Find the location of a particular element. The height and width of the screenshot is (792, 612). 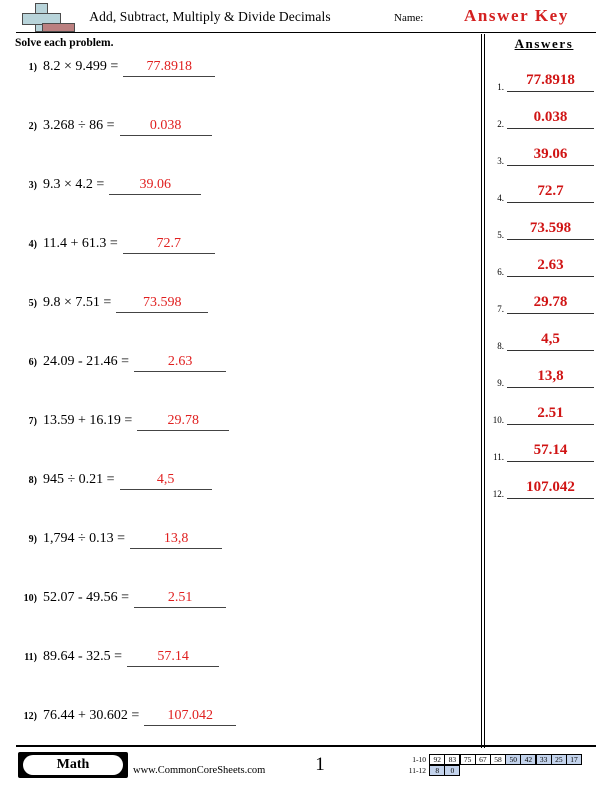

answer-value-blank: 2.51 is located at coordinates (550, 414).